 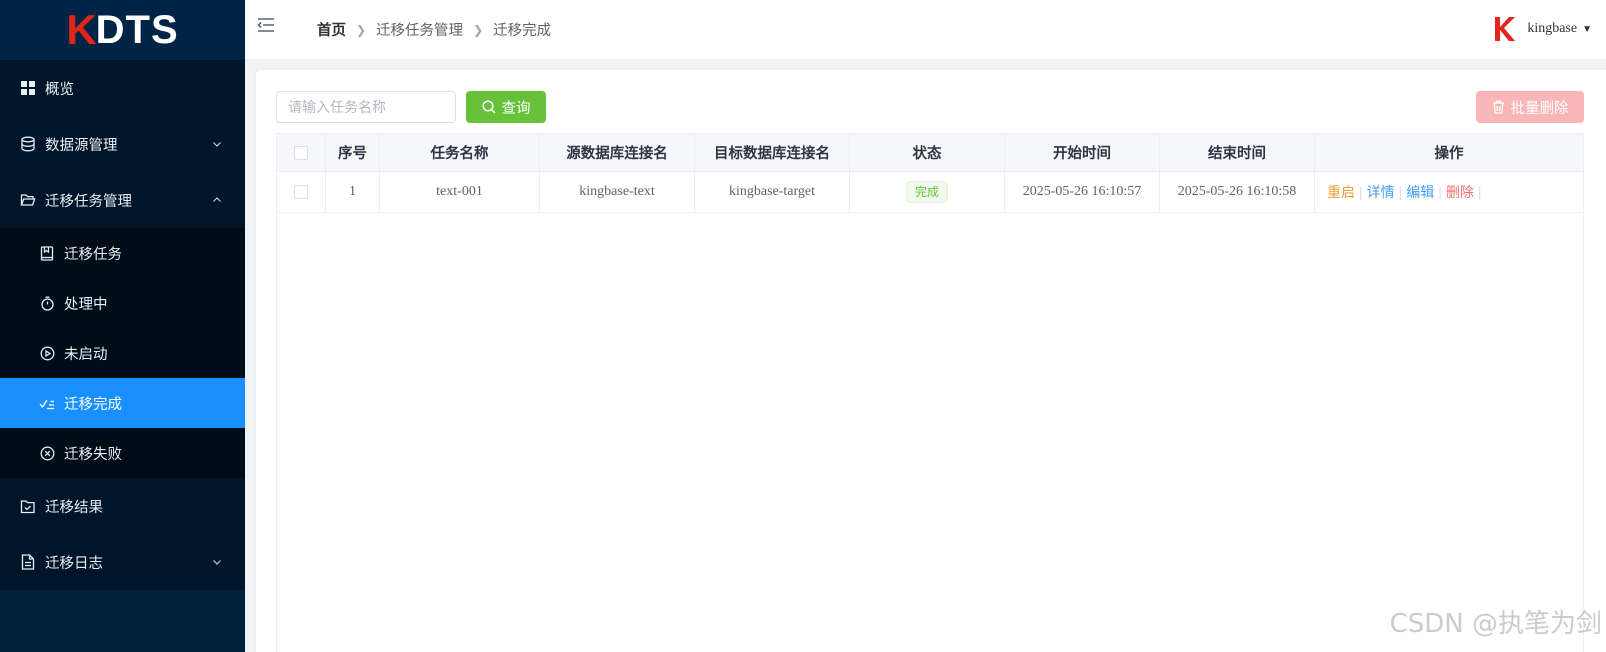 I want to click on grid-icon, so click(x=28, y=88).